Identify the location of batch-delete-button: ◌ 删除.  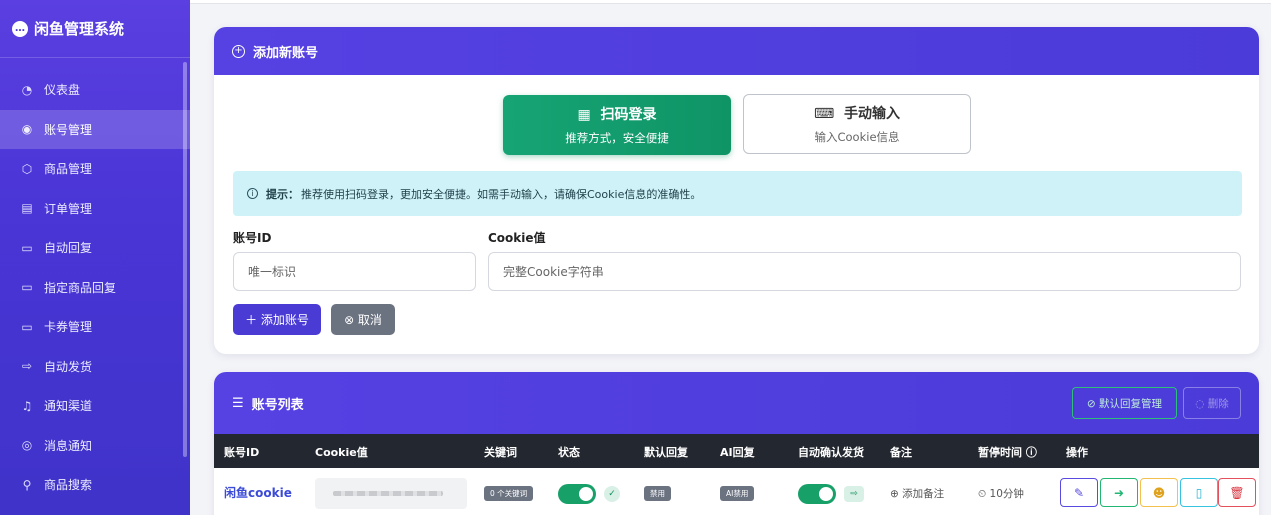
(1212, 403).